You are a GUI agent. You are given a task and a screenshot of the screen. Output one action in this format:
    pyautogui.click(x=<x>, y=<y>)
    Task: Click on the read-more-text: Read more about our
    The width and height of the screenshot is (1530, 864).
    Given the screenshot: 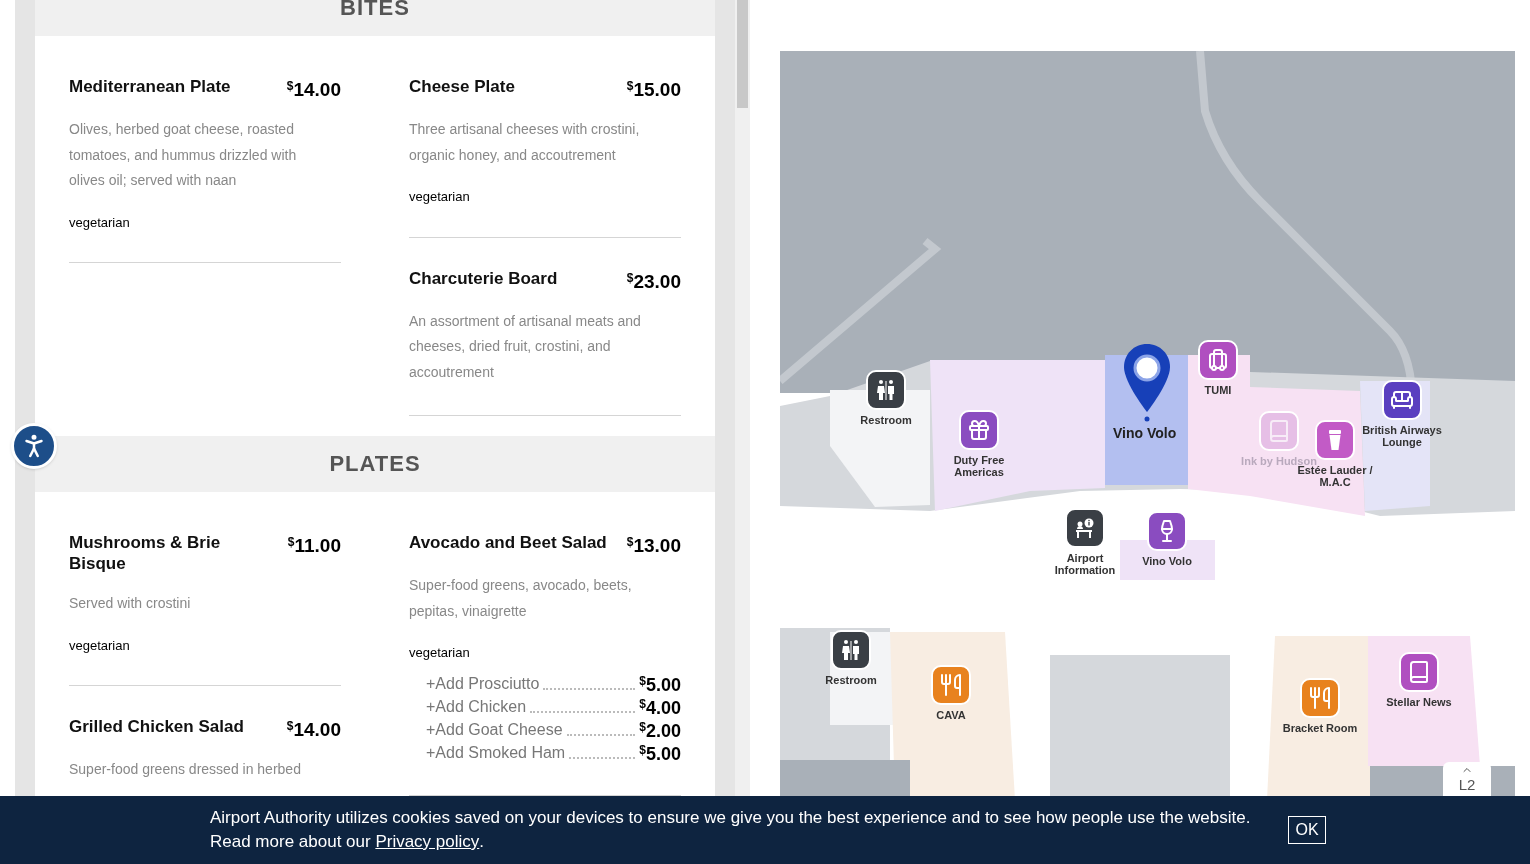 What is the action you would take?
    pyautogui.click(x=291, y=842)
    